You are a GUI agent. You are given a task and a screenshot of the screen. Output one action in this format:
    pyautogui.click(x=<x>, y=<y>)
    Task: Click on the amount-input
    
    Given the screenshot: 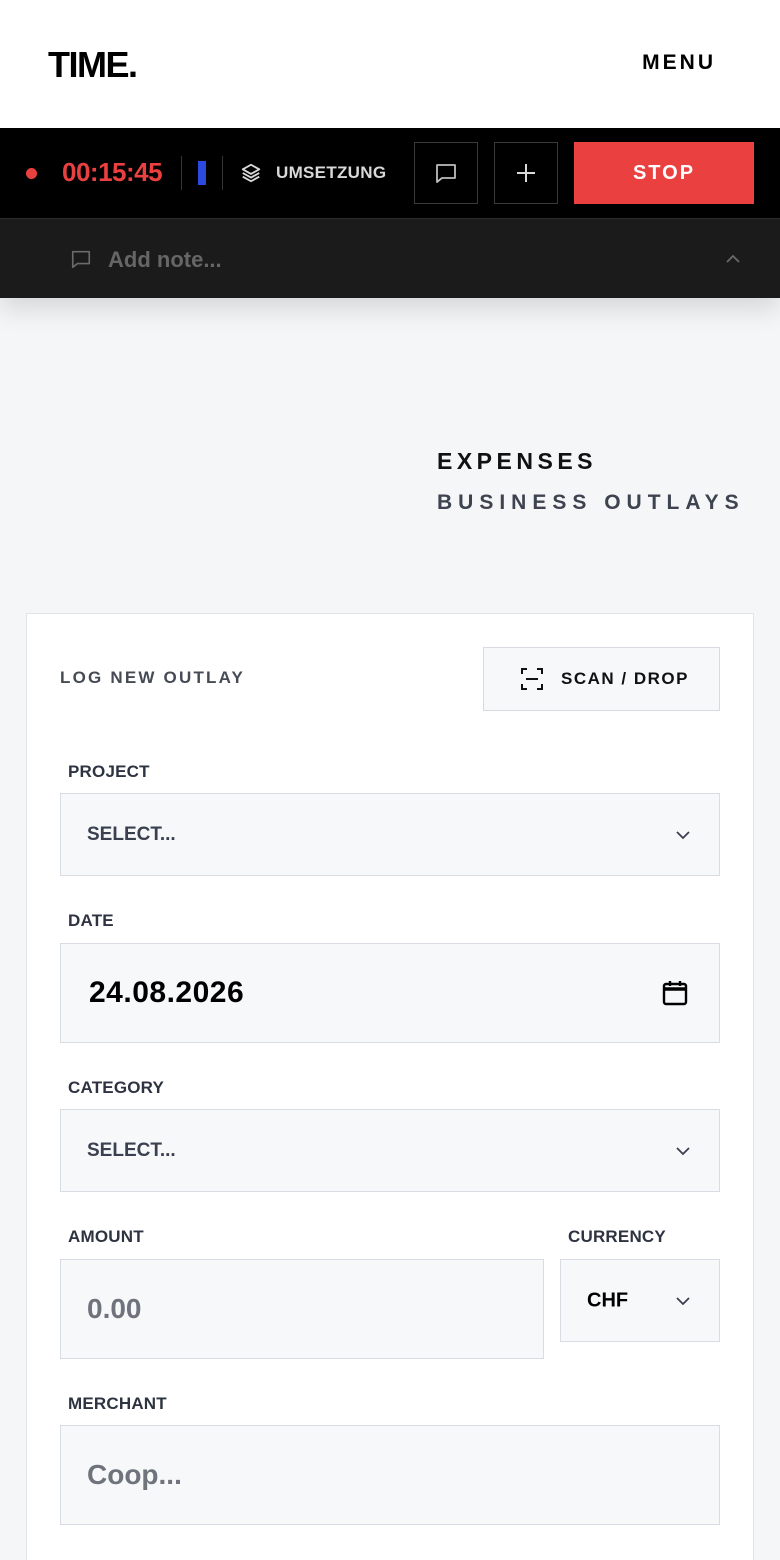 What is the action you would take?
    pyautogui.click(x=302, y=1309)
    